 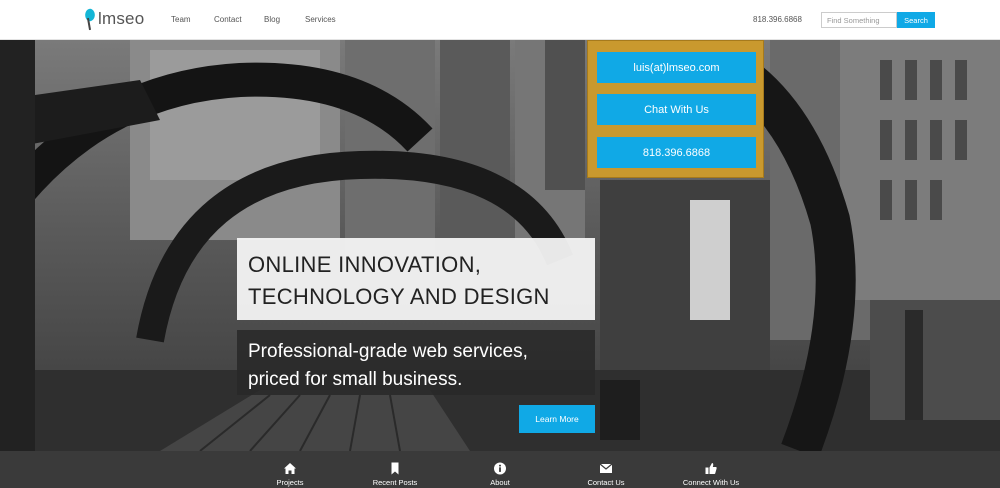 What do you see at coordinates (228, 19) in the screenshot?
I see `nav-item-contact: Contact` at bounding box center [228, 19].